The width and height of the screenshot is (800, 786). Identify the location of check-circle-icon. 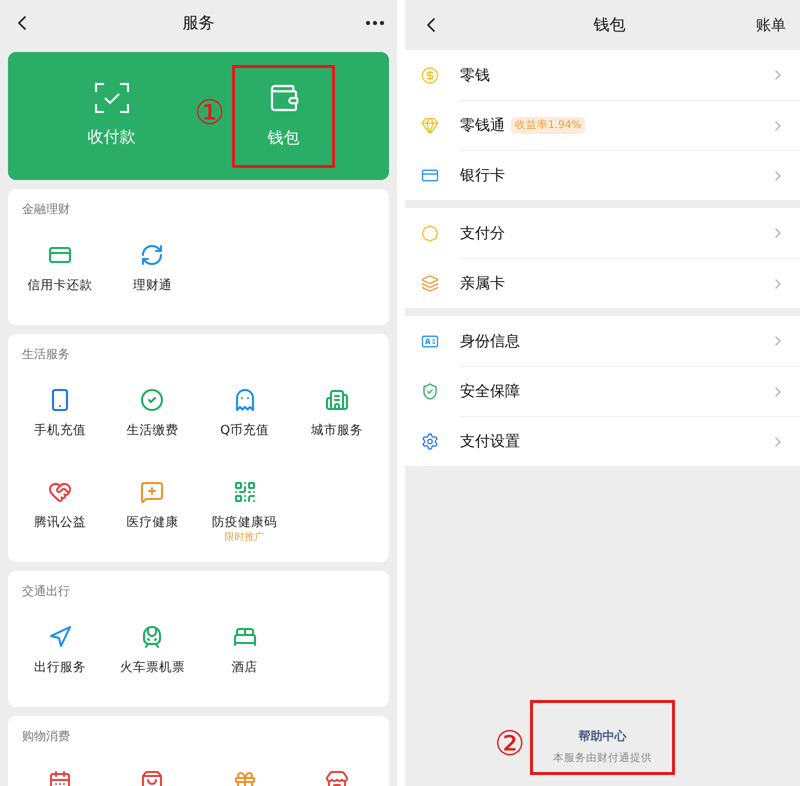
(152, 400).